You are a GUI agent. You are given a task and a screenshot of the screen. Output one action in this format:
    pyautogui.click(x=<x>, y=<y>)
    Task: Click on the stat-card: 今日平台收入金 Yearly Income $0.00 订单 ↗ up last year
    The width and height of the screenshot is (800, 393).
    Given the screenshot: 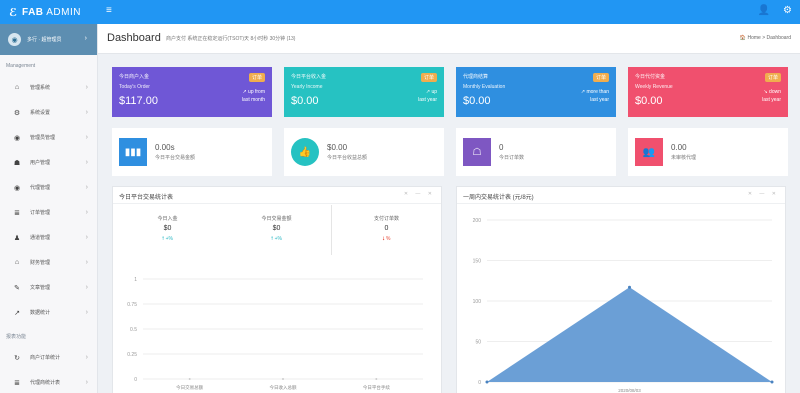 What is the action you would take?
    pyautogui.click(x=364, y=92)
    